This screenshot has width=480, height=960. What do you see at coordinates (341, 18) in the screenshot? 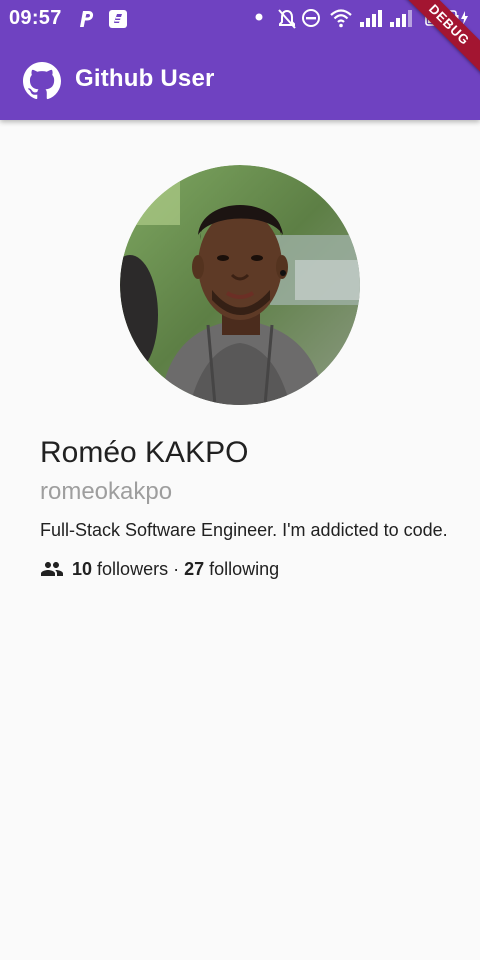
I see `wifi-icon` at bounding box center [341, 18].